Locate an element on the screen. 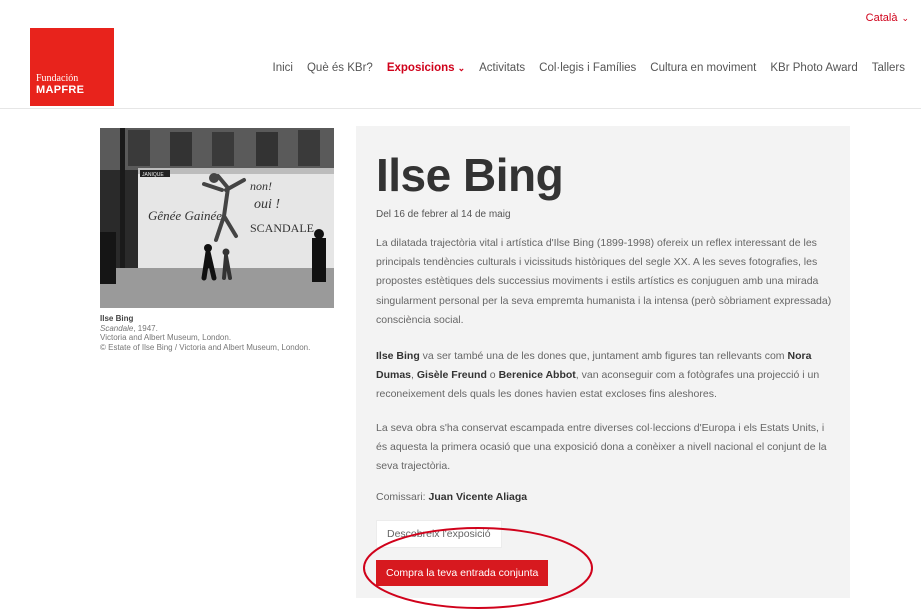 This screenshot has height=612, width=921. credit-year: , 1947. is located at coordinates (145, 328).